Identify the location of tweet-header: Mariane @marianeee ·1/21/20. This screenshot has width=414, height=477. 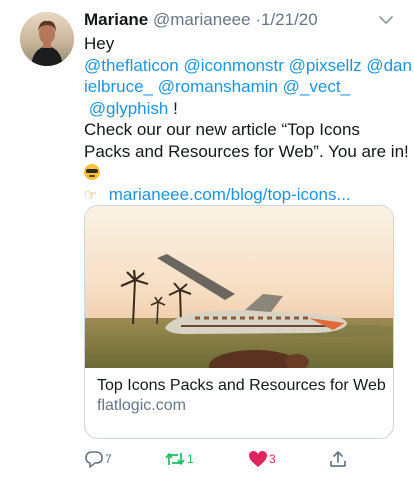
(201, 20).